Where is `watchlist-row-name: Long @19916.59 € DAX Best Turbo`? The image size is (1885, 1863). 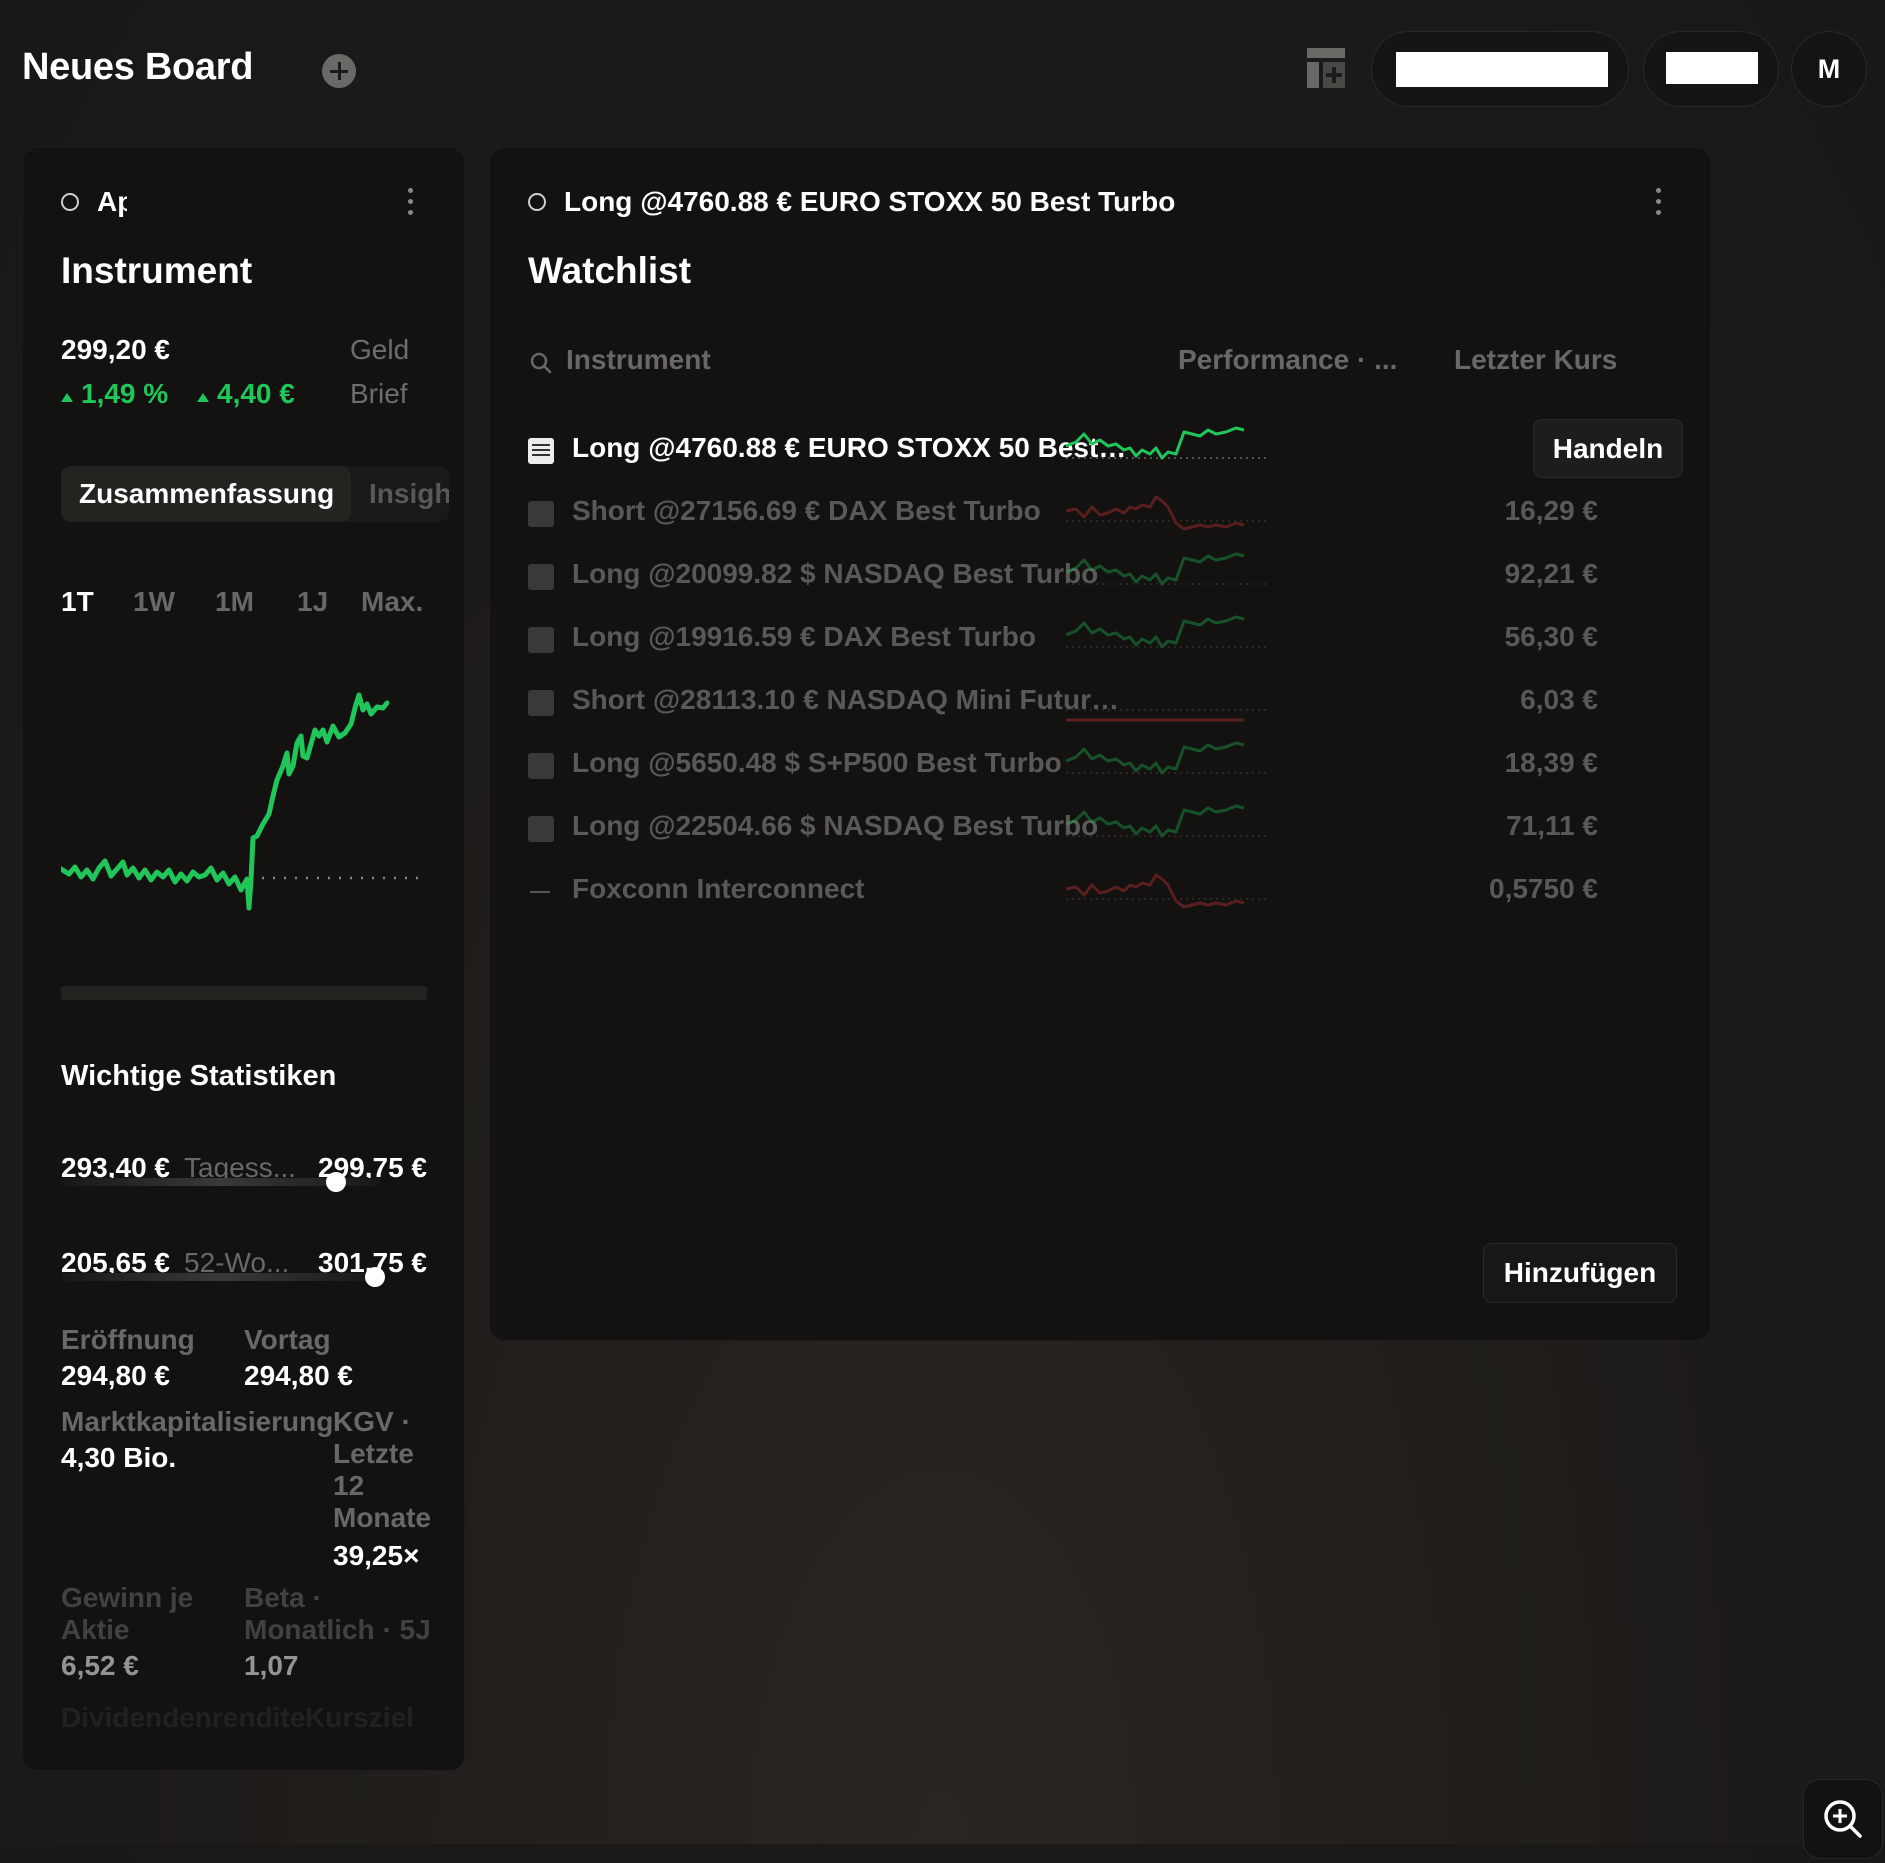 watchlist-row-name: Long @19916.59 € DAX Best Turbo is located at coordinates (804, 636).